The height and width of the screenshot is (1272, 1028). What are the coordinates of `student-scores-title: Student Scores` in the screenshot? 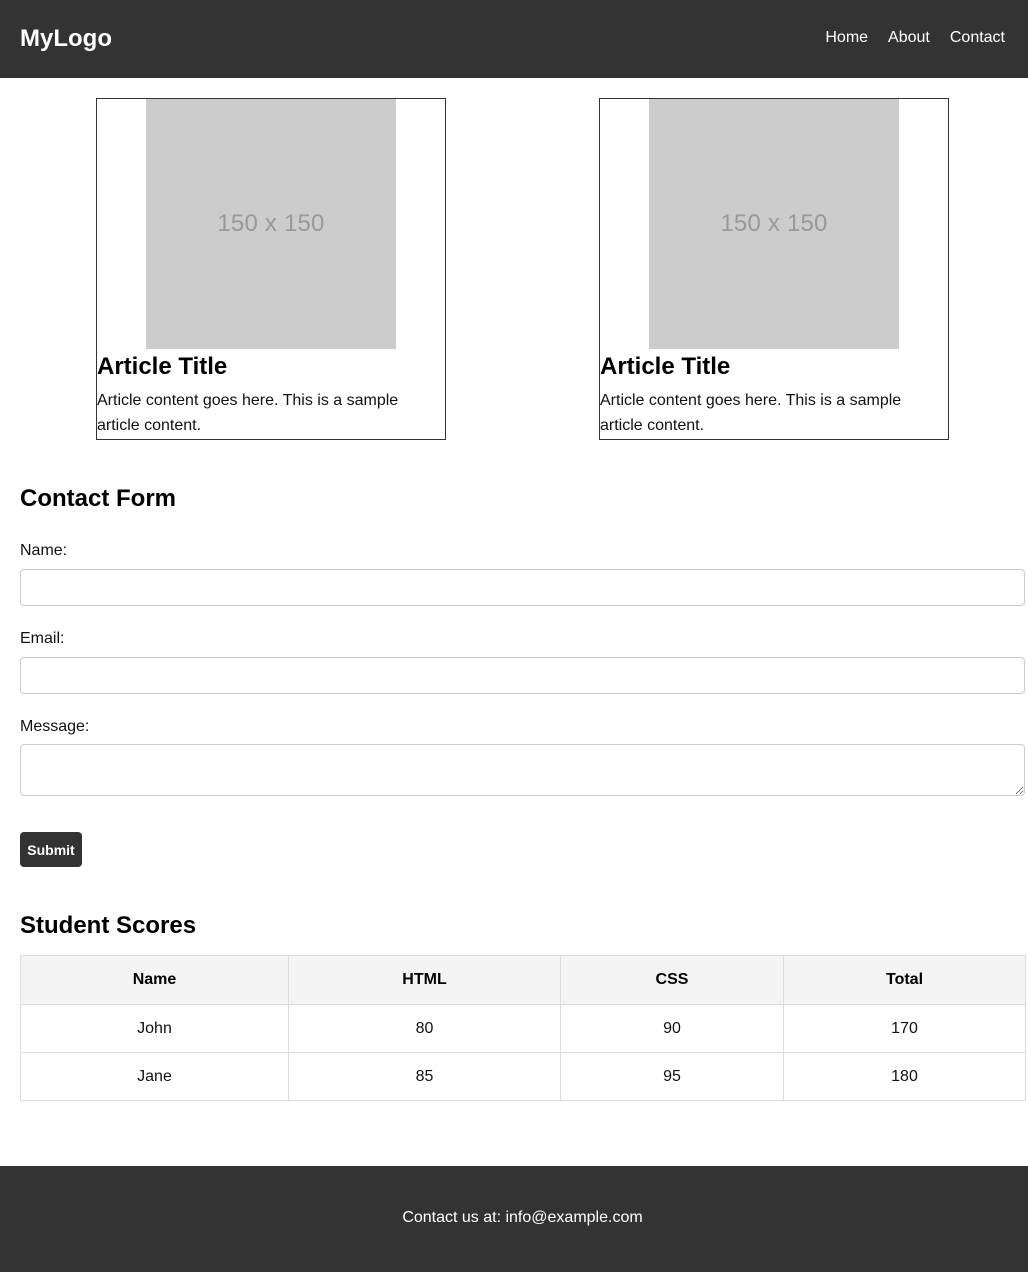 It's located at (108, 925).